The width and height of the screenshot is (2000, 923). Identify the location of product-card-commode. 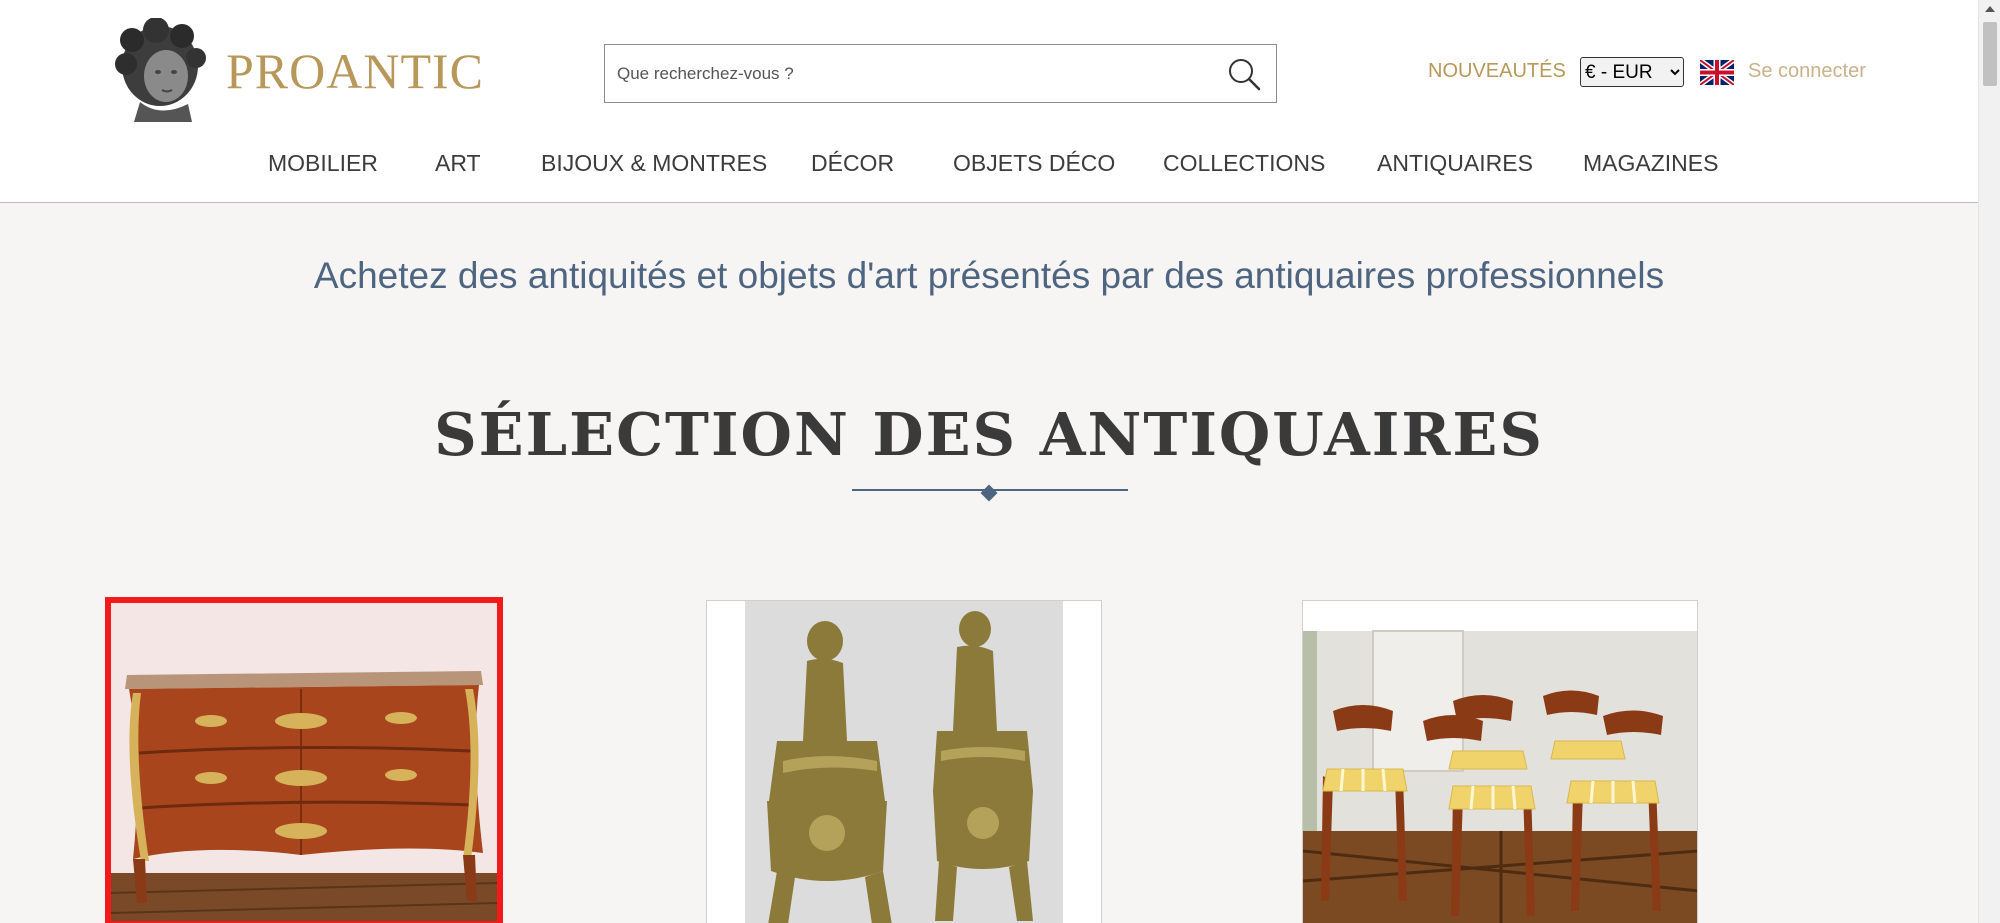
(304, 760).